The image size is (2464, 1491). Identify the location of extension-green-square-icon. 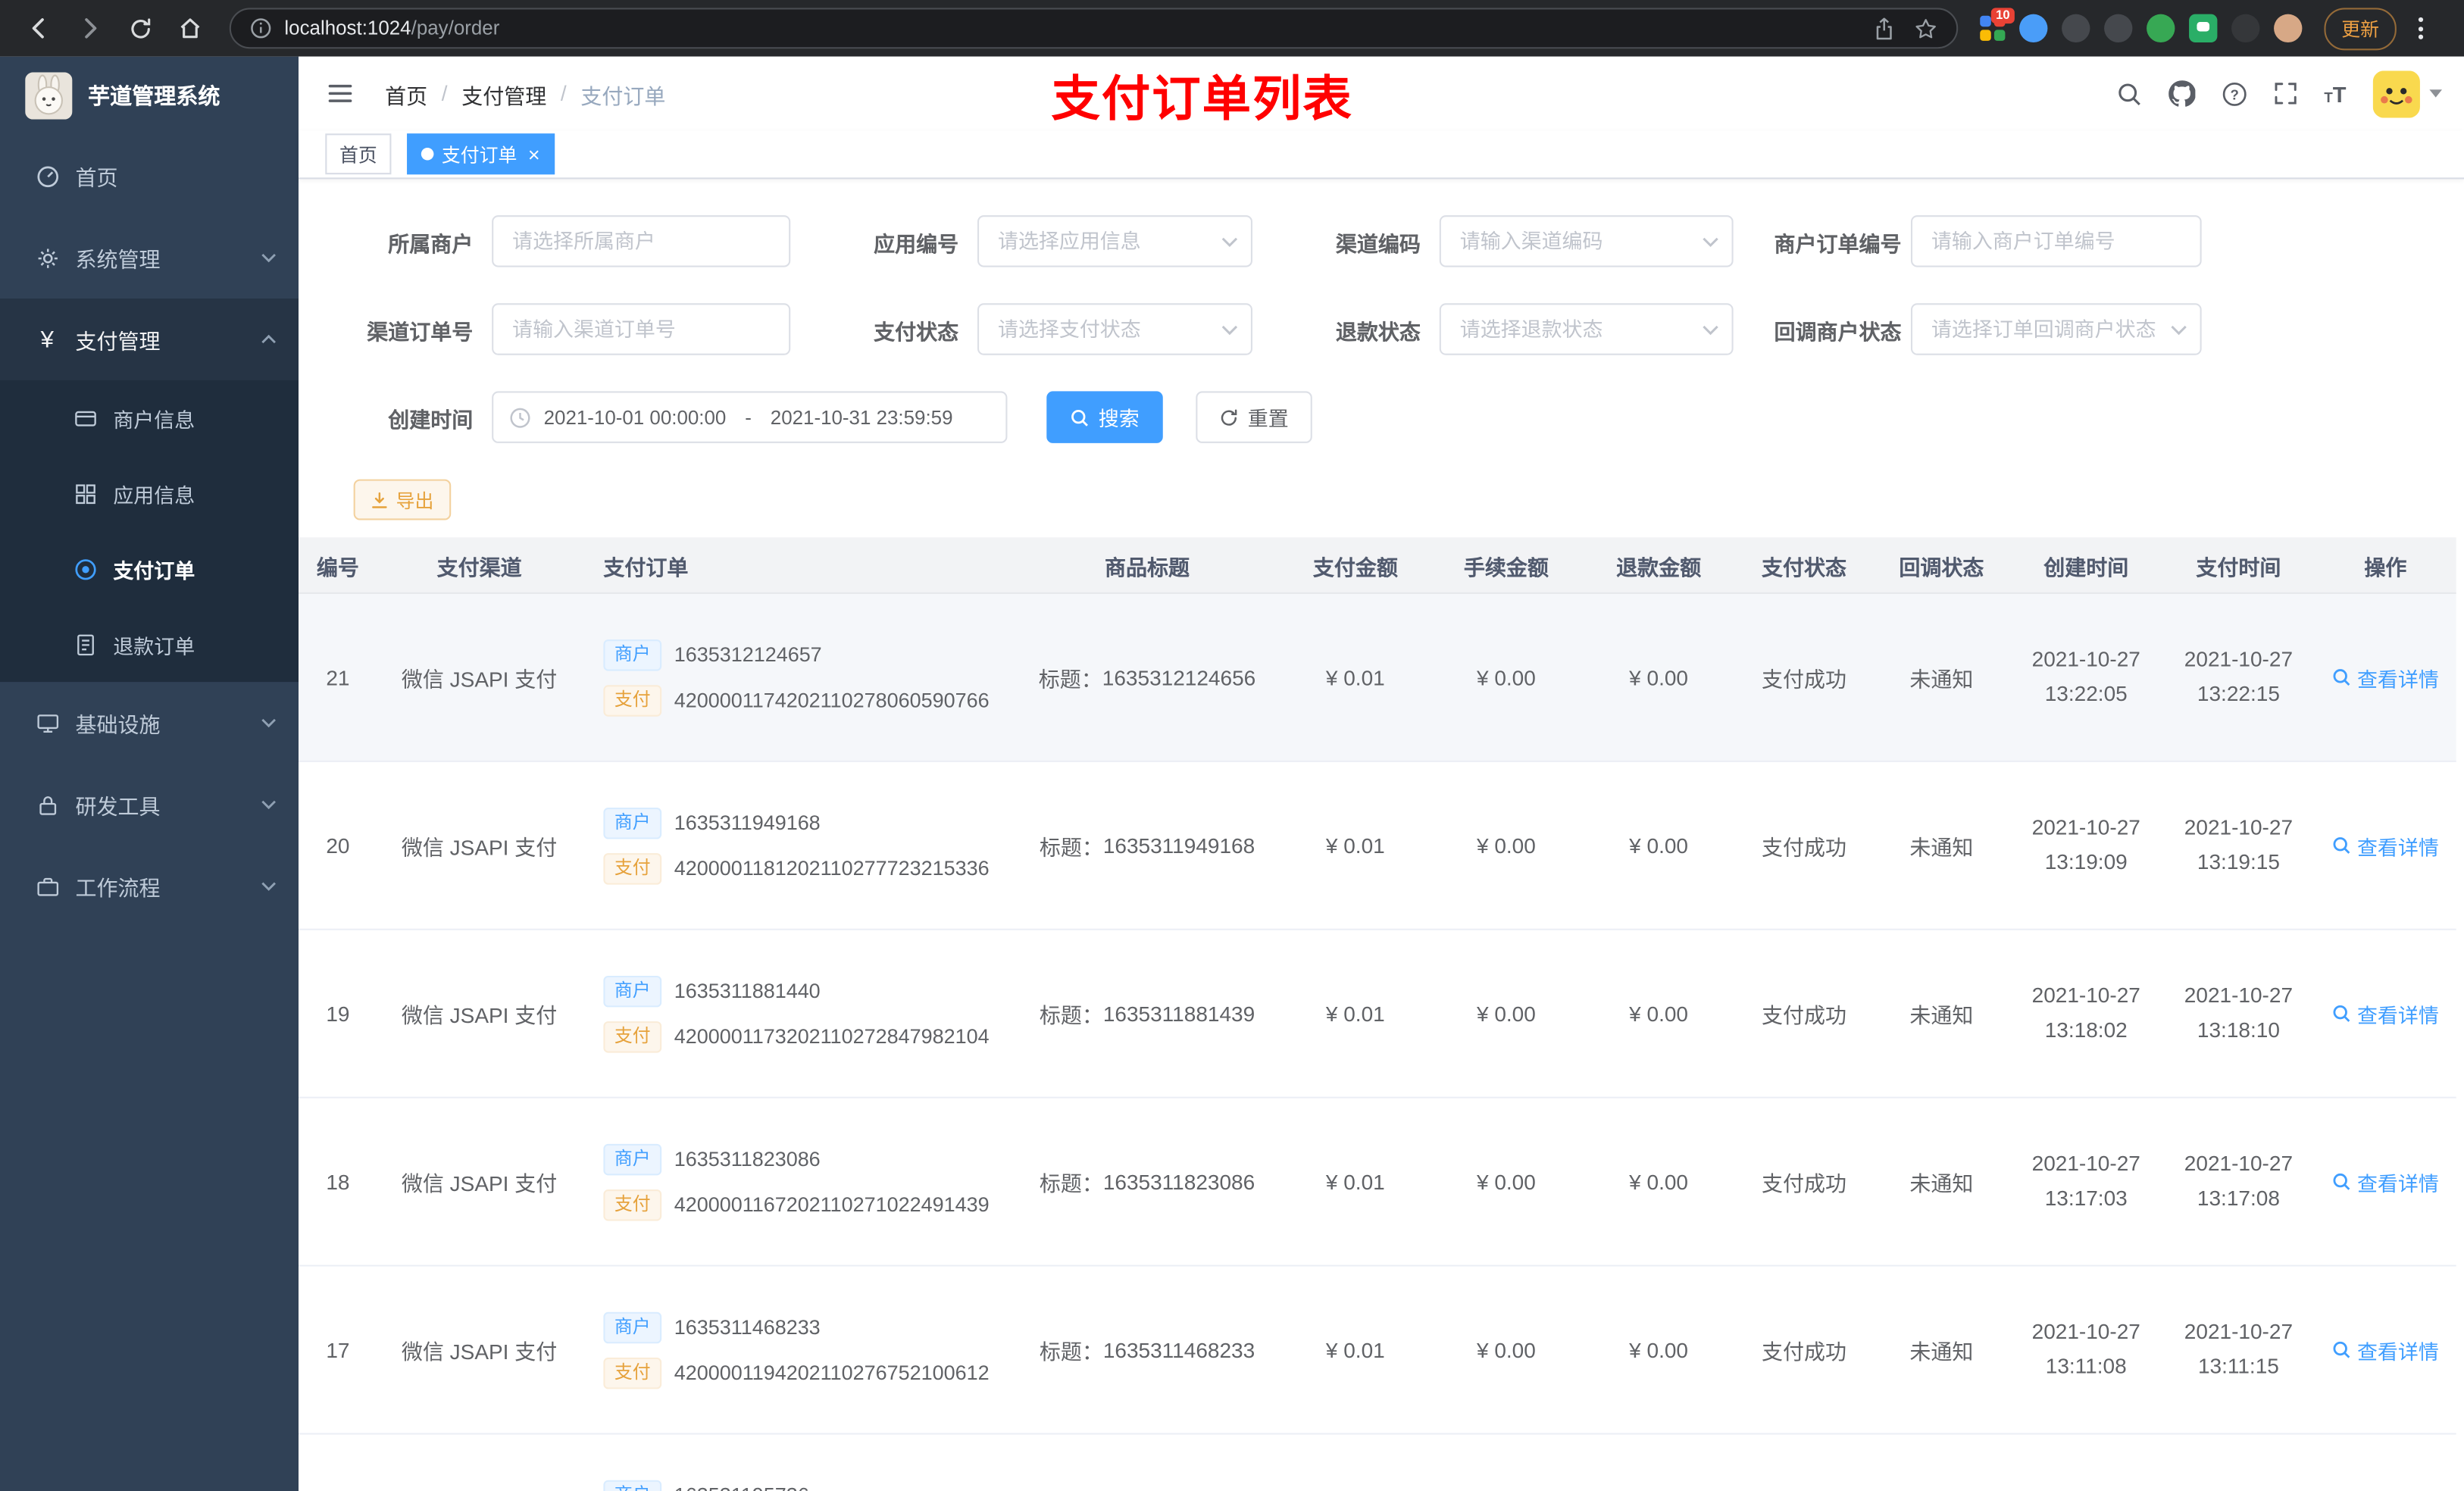
(2203, 28).